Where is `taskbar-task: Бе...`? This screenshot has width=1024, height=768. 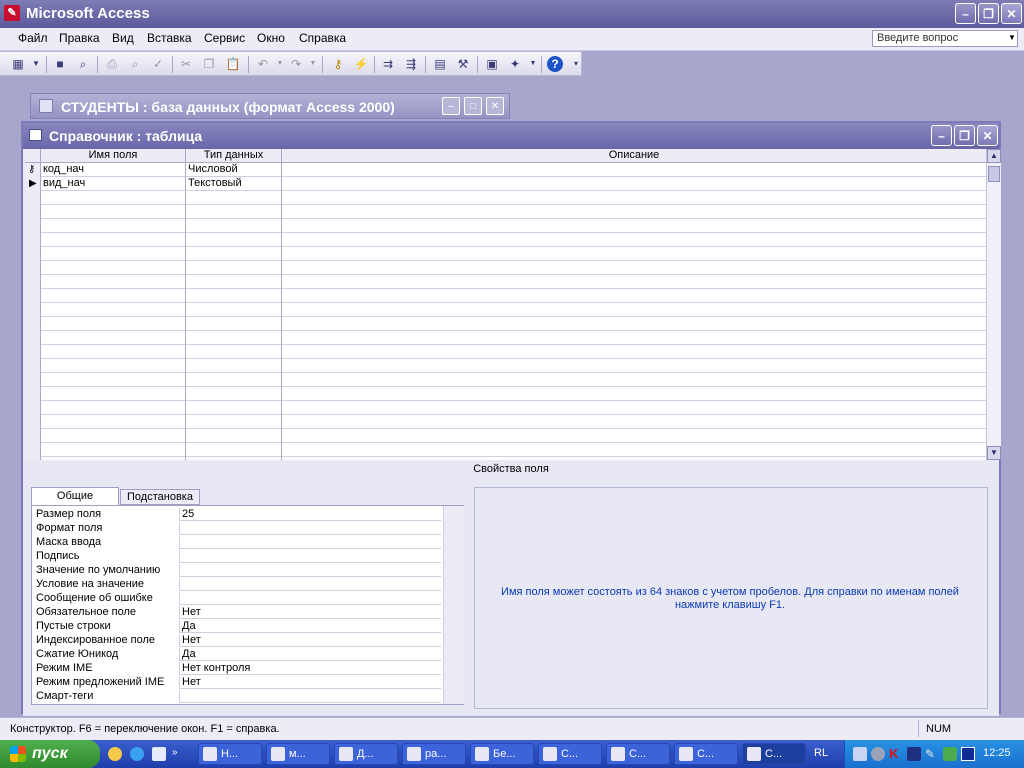
taskbar-task: Бе... is located at coordinates (502, 754).